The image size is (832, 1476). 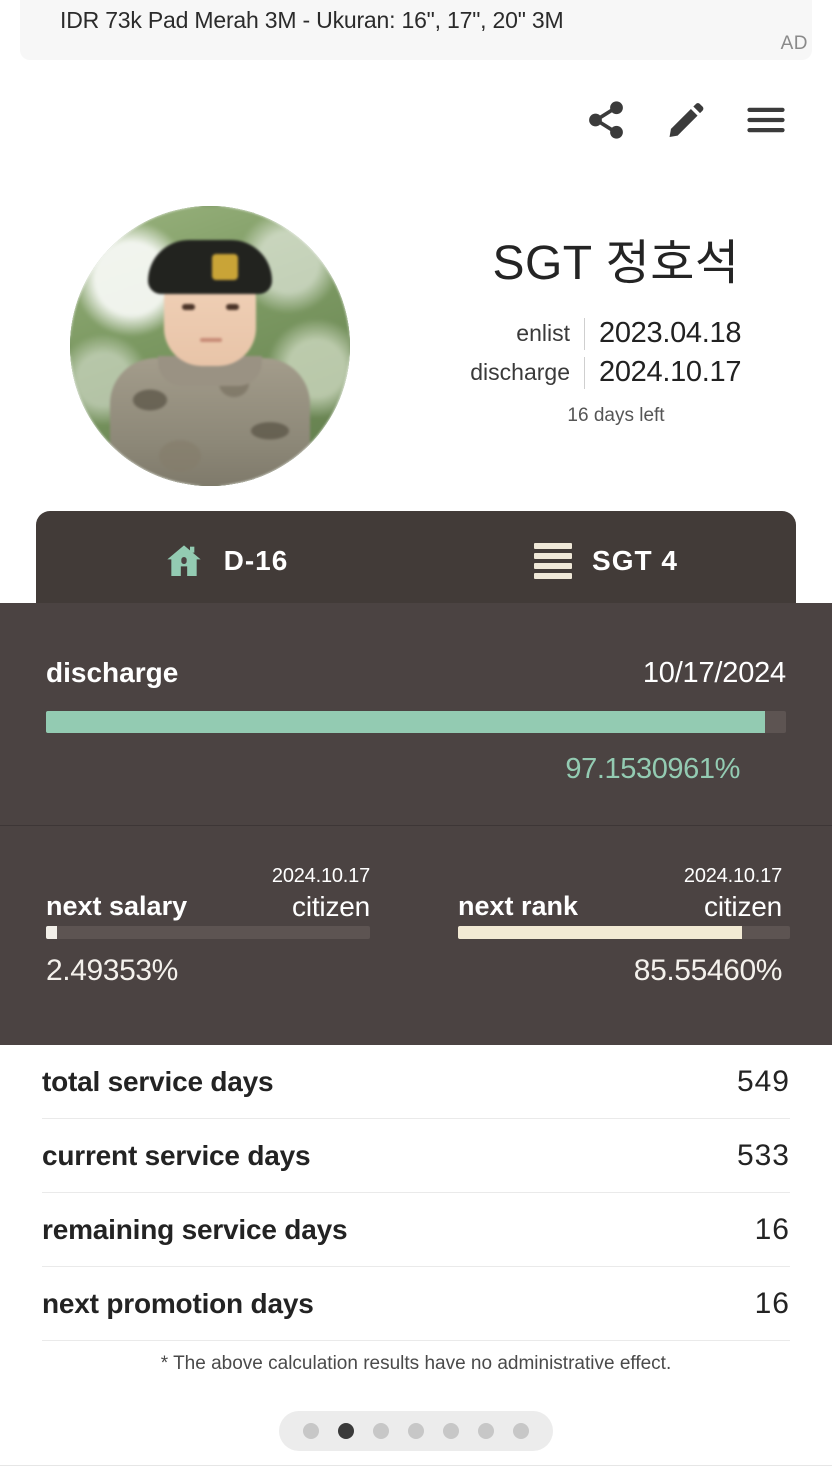 What do you see at coordinates (195, 1229) in the screenshot?
I see `stat-label: remaining service days` at bounding box center [195, 1229].